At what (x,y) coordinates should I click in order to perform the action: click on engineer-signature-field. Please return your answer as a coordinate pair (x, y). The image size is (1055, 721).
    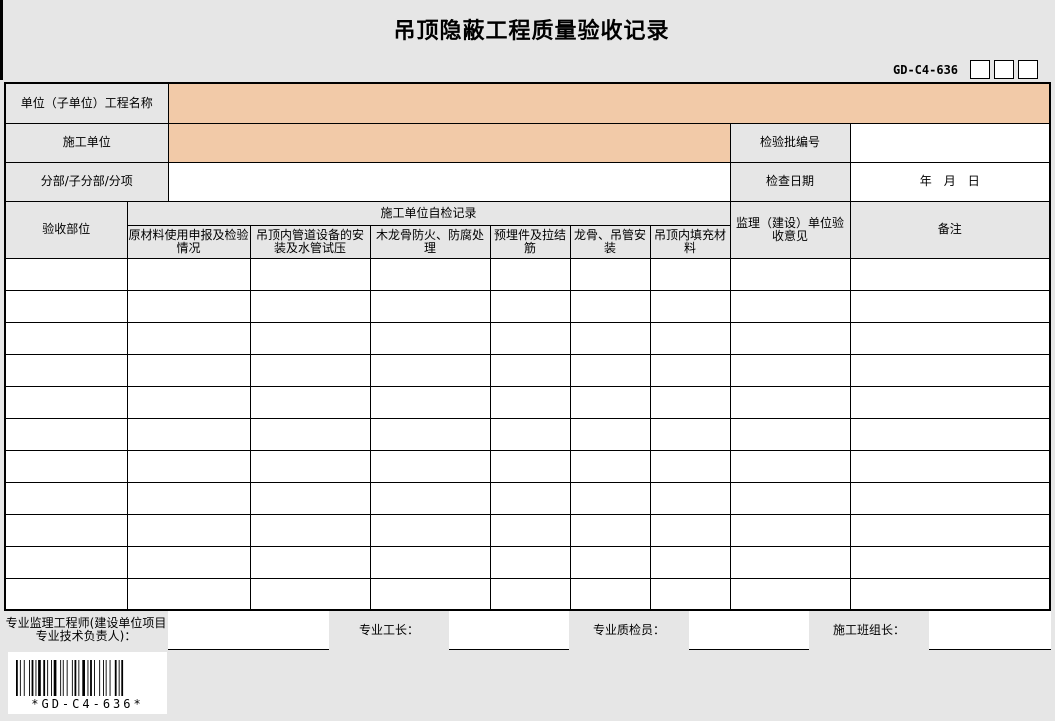
    Looking at the image, I should click on (248, 630).